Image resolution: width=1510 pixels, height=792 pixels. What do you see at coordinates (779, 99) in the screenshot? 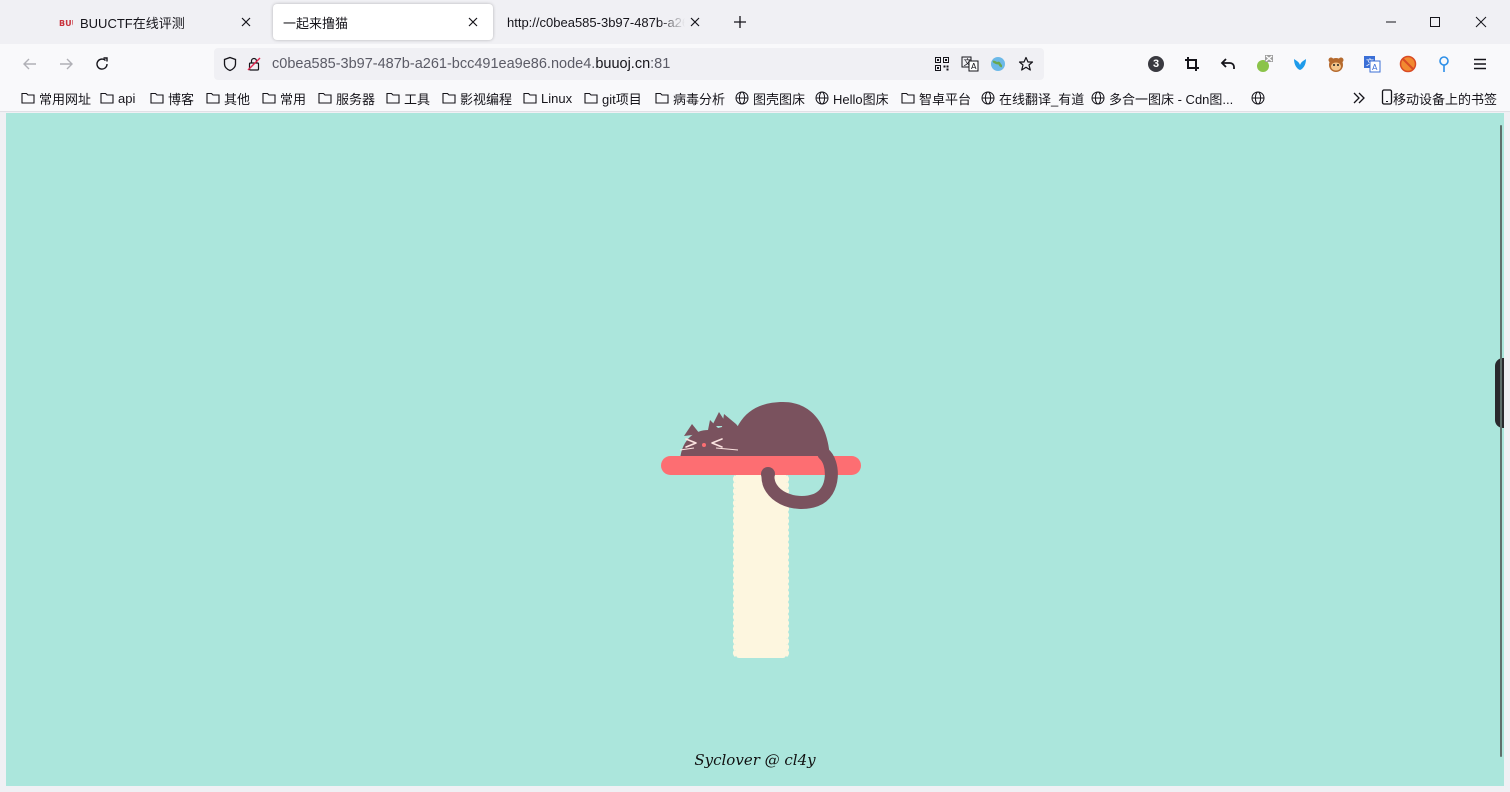
I see `bookmark-label: 图壳图床` at bounding box center [779, 99].